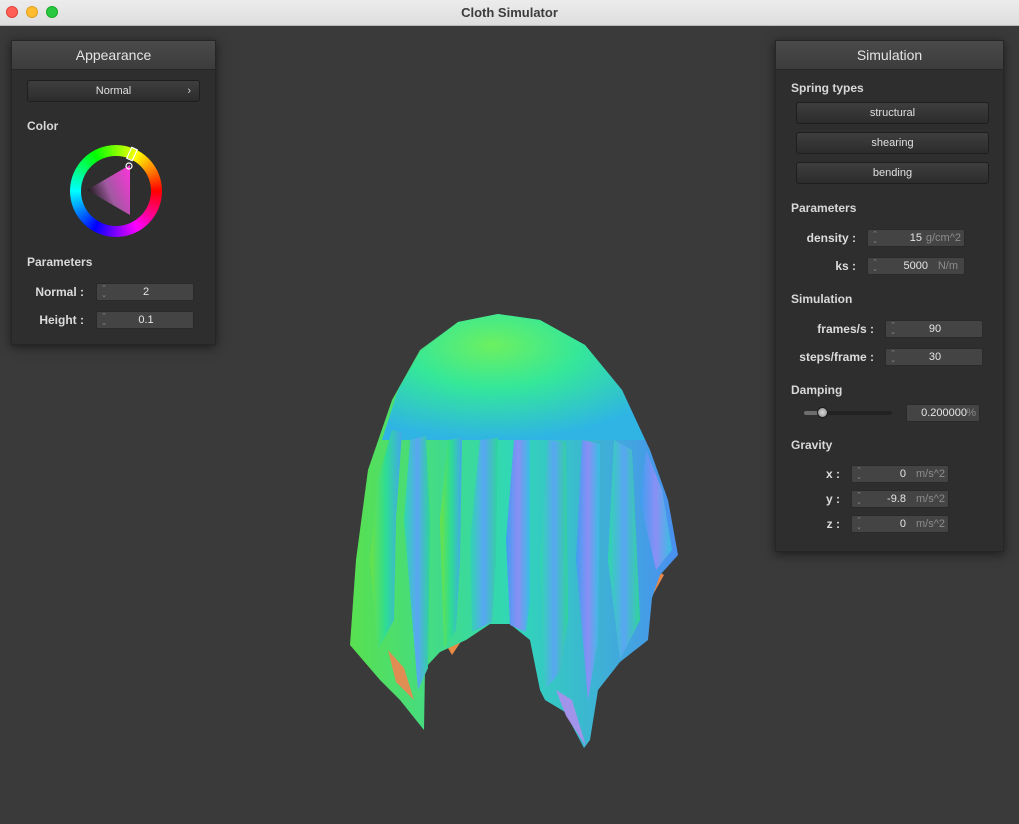 The width and height of the screenshot is (1019, 824). I want to click on gravity-x-input: ⌃ ⌄ 0 m/s^2, so click(900, 474).